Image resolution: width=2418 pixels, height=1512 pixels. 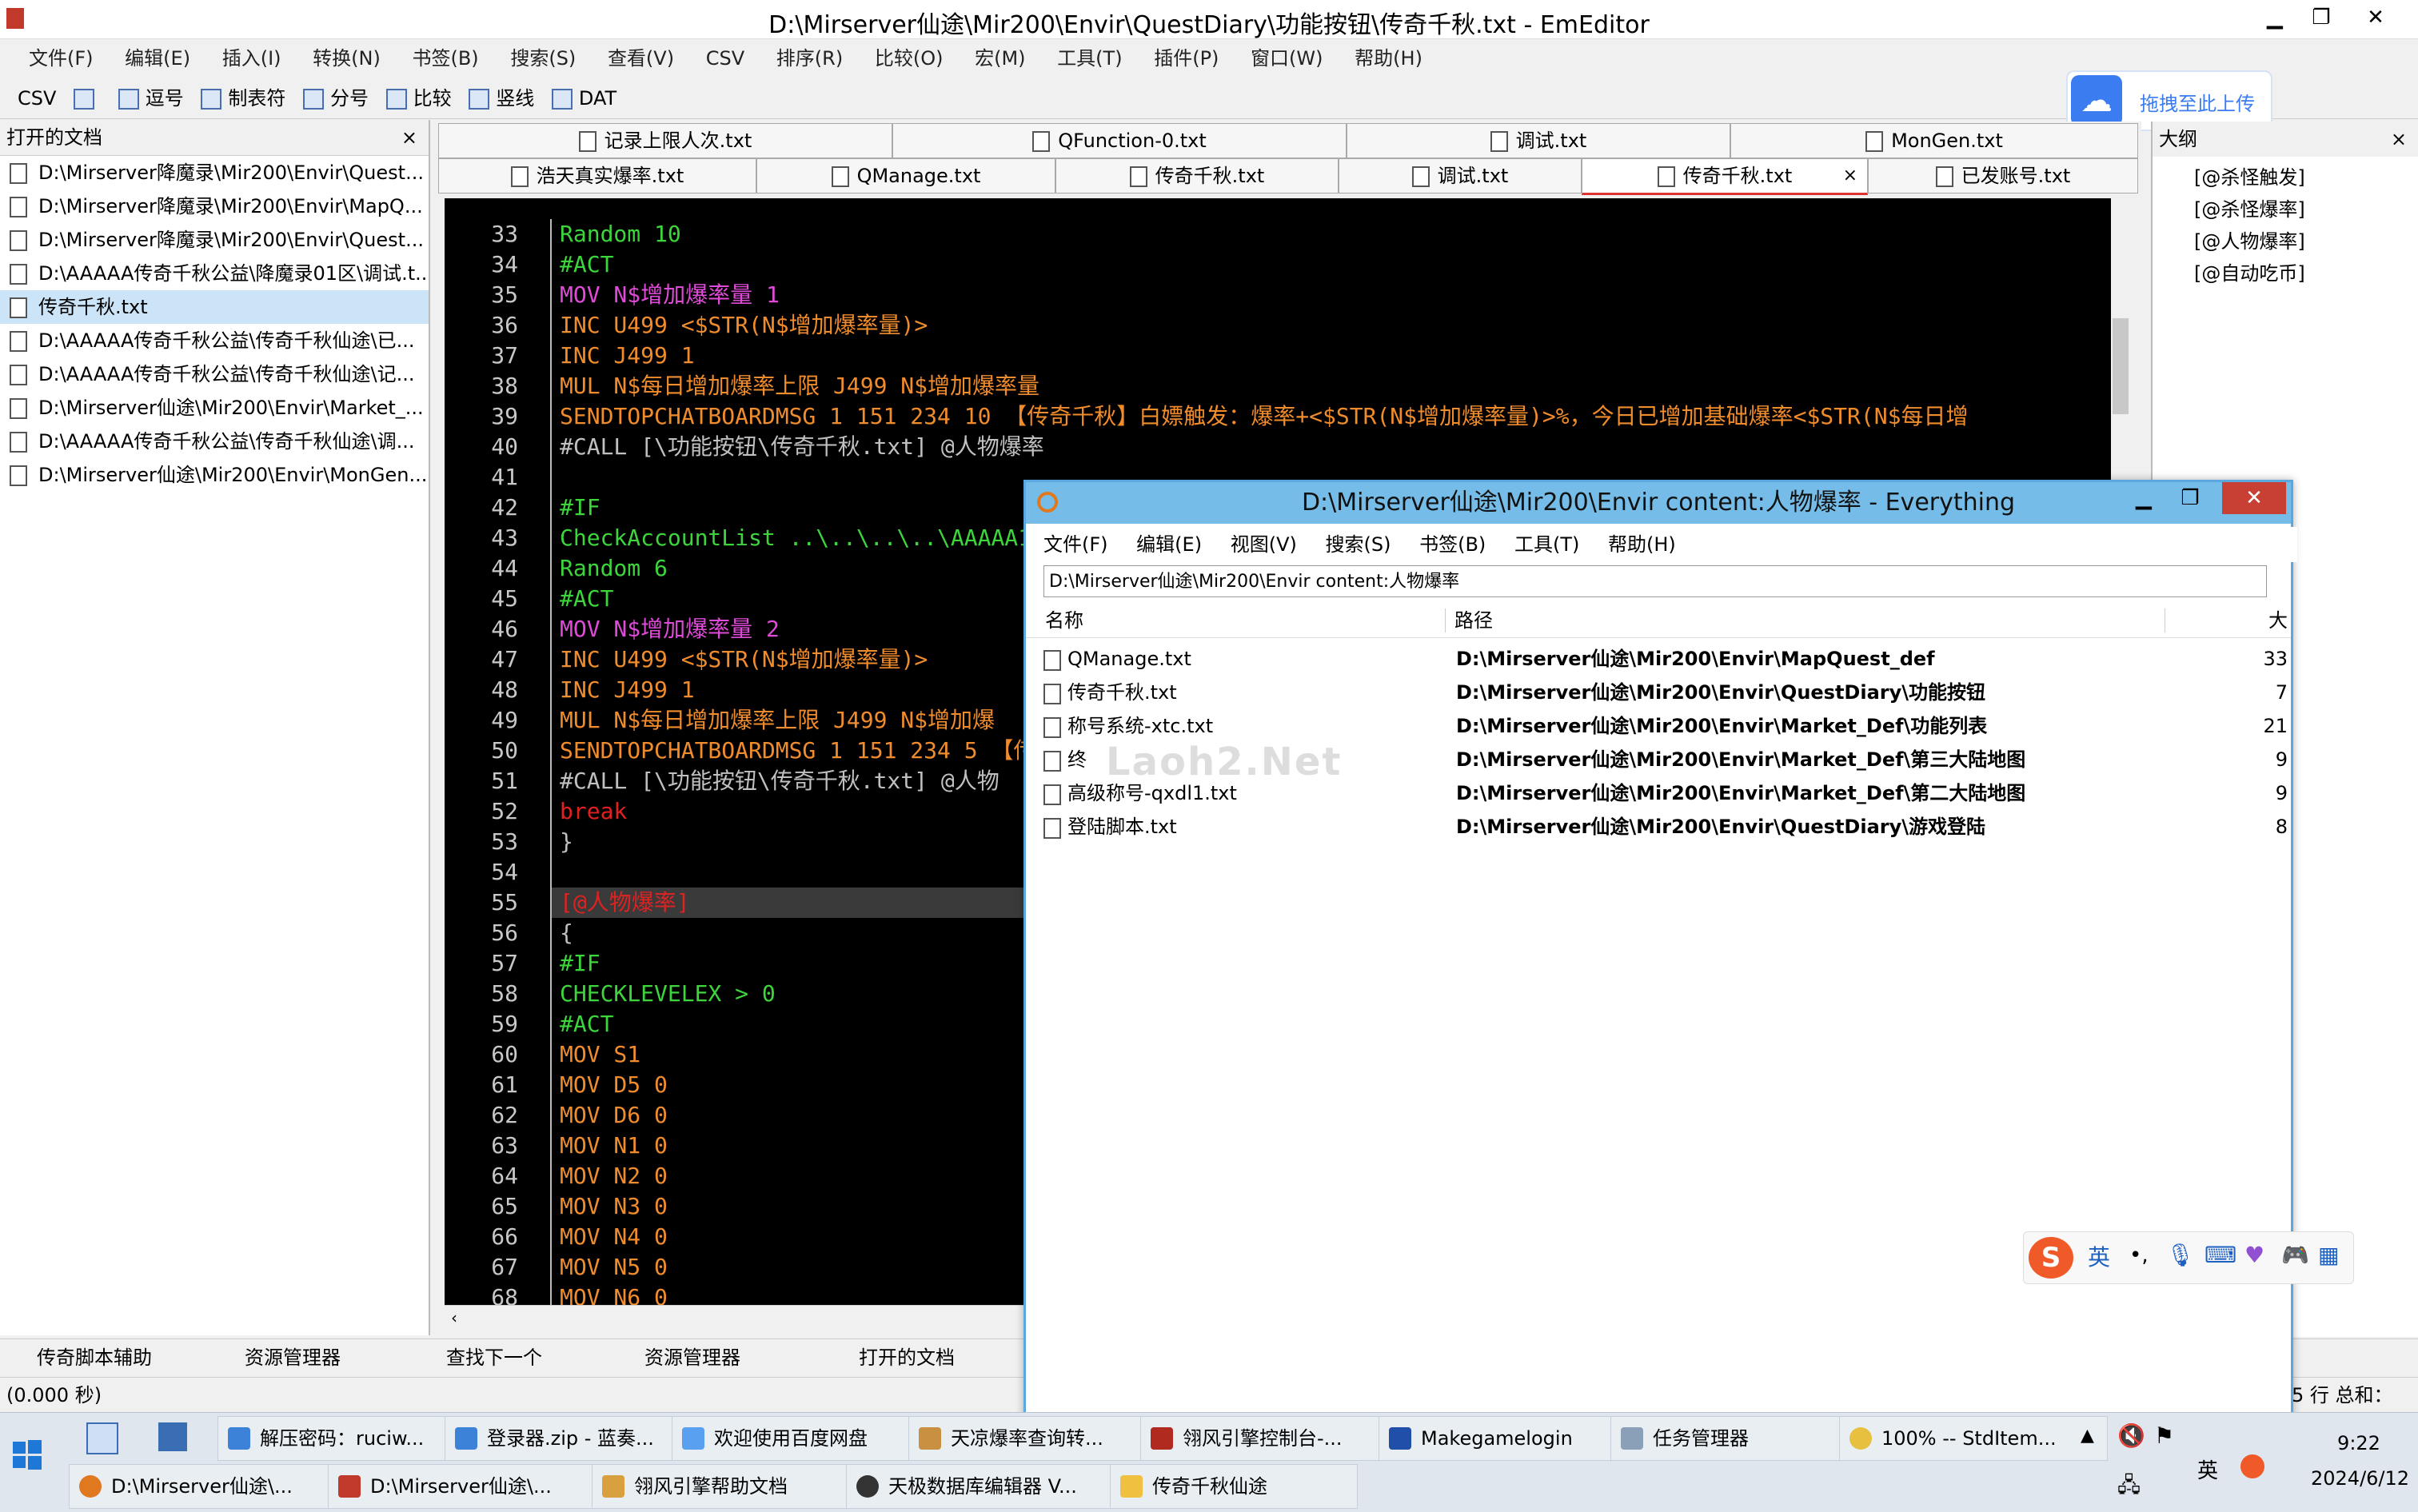 What do you see at coordinates (1514, 1438) in the screenshot?
I see `taskbar-item-makegamelogin: Makegamelogin` at bounding box center [1514, 1438].